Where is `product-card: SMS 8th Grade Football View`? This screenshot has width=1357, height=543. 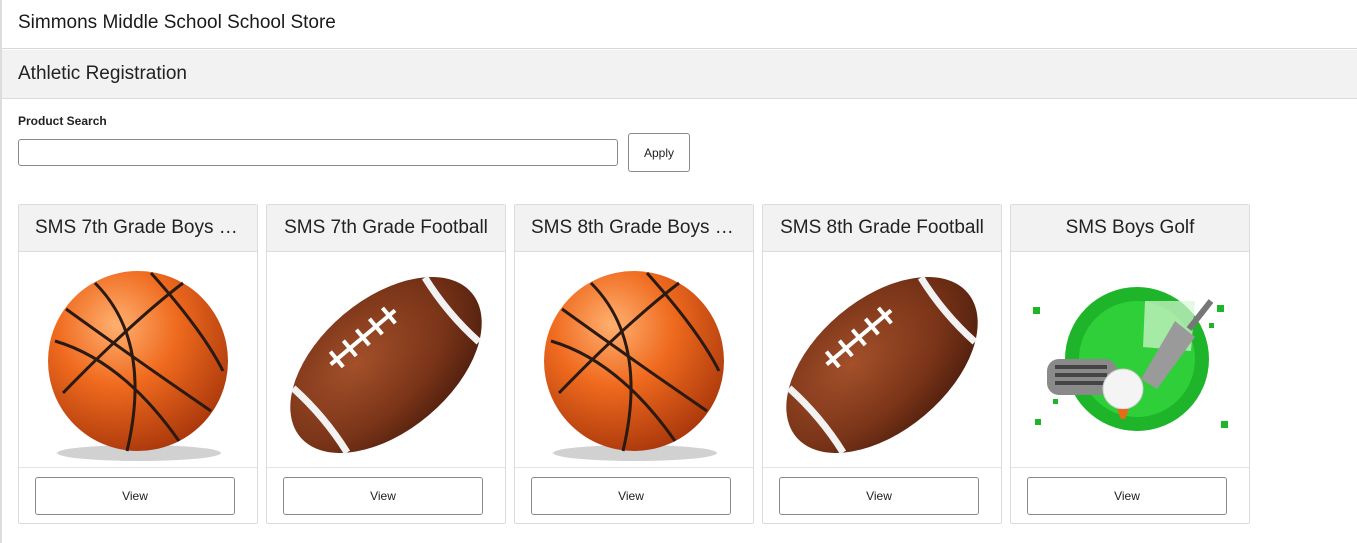
product-card: SMS 8th Grade Football View is located at coordinates (882, 364).